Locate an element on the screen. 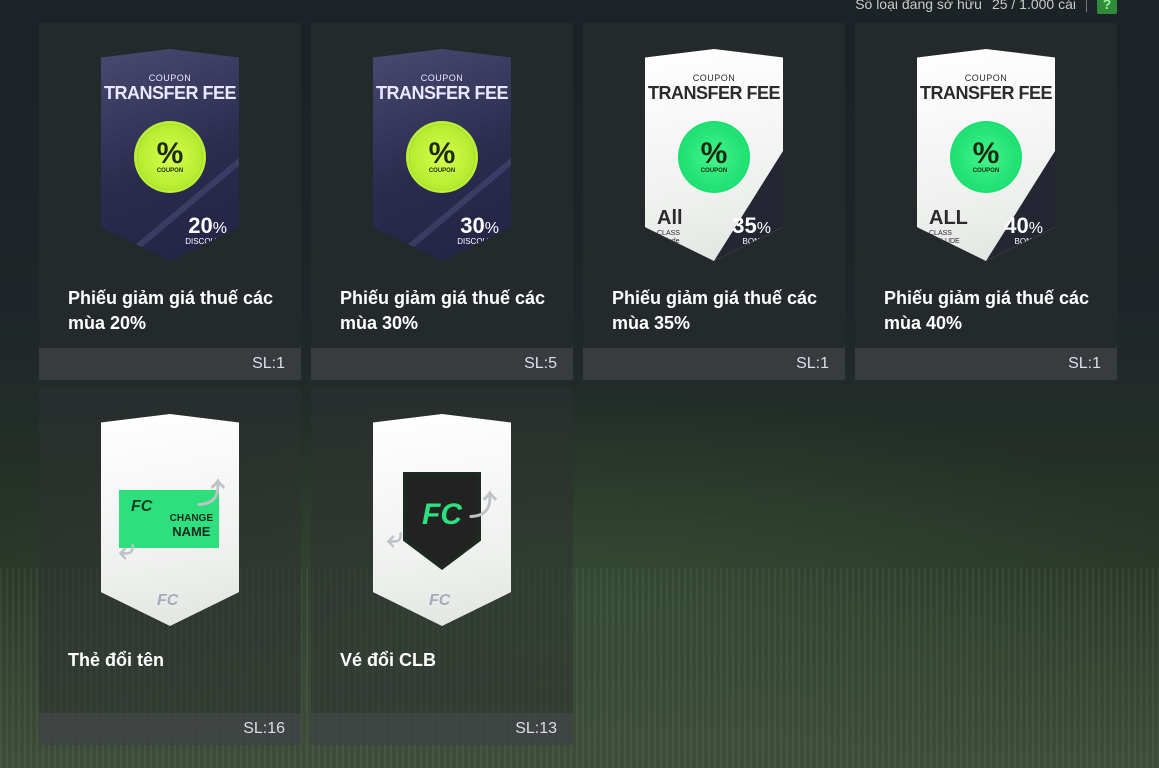 The image size is (1159, 768). item-name: Phiếu giảm giá thuế các mùa 30% is located at coordinates (443, 310).